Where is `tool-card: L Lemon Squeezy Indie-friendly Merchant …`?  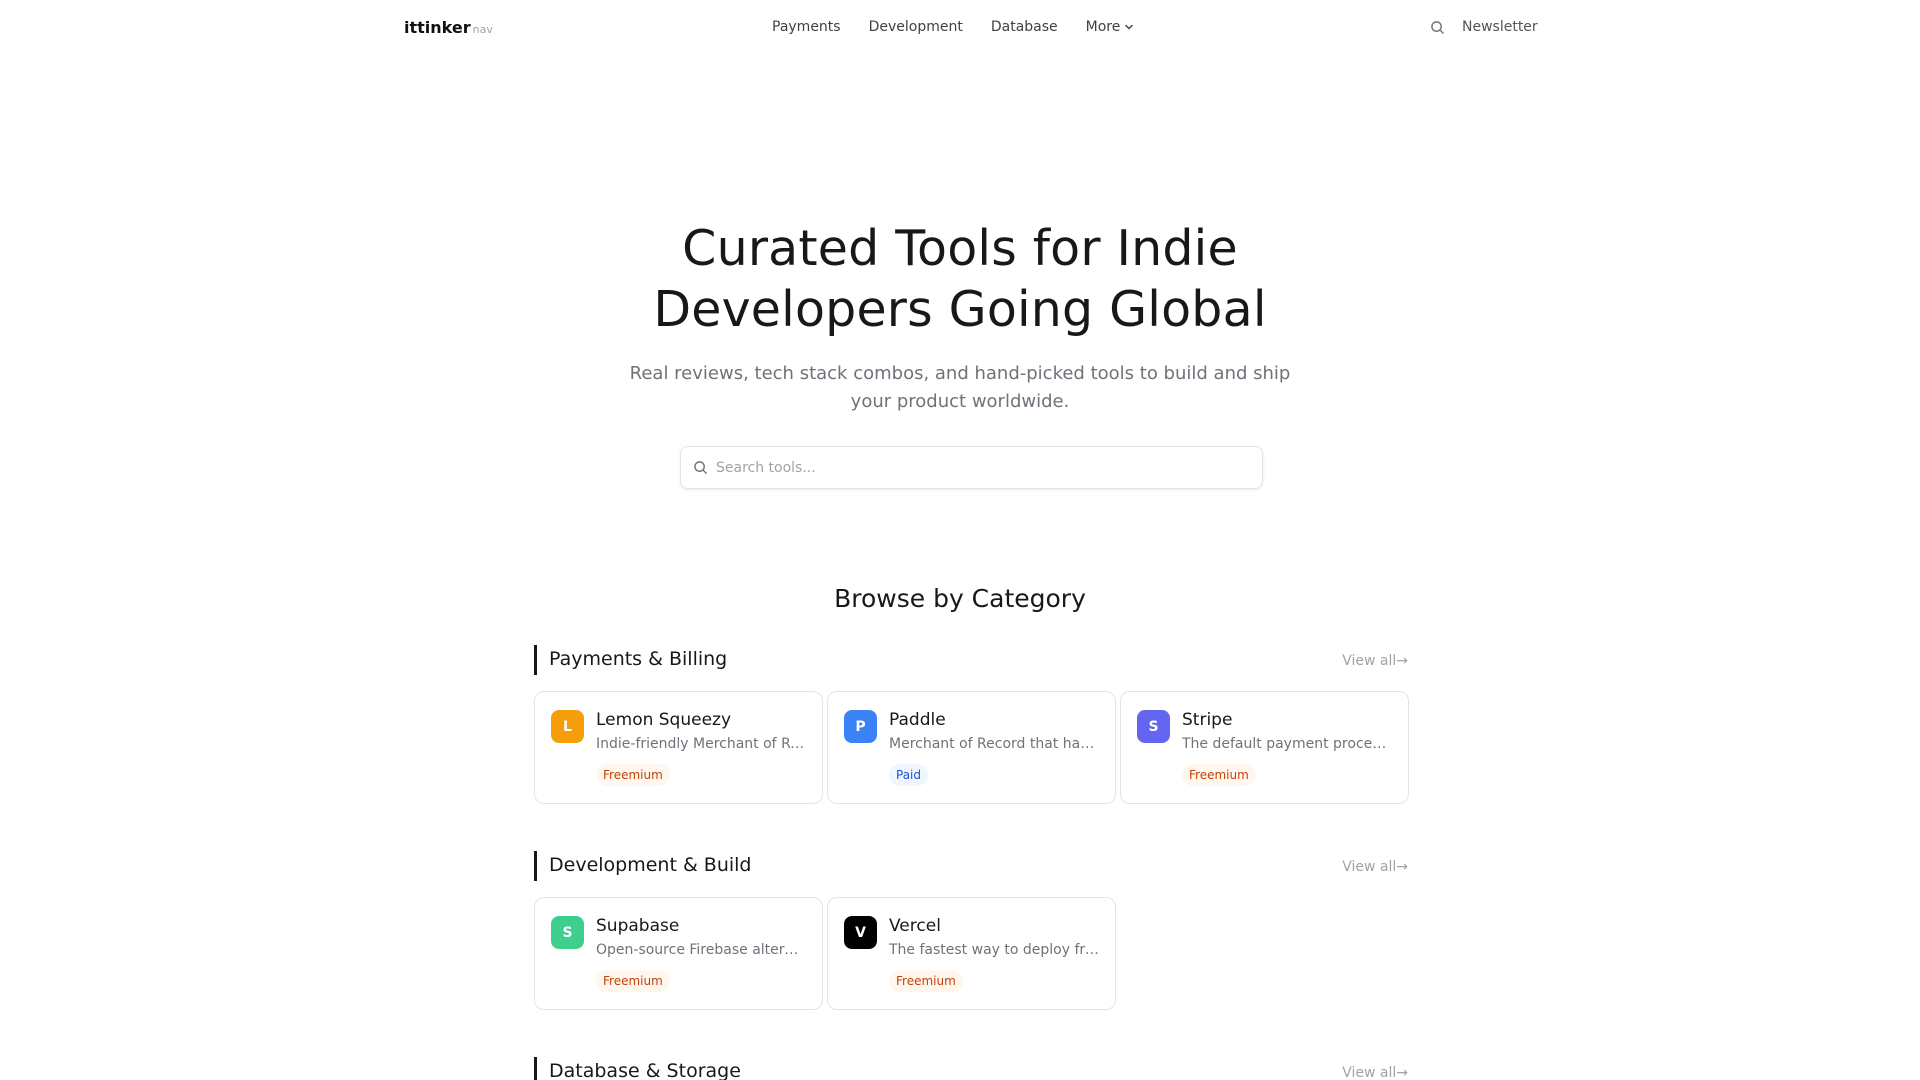 tool-card: L Lemon Squeezy Indie-friendly Merchant … is located at coordinates (678, 747).